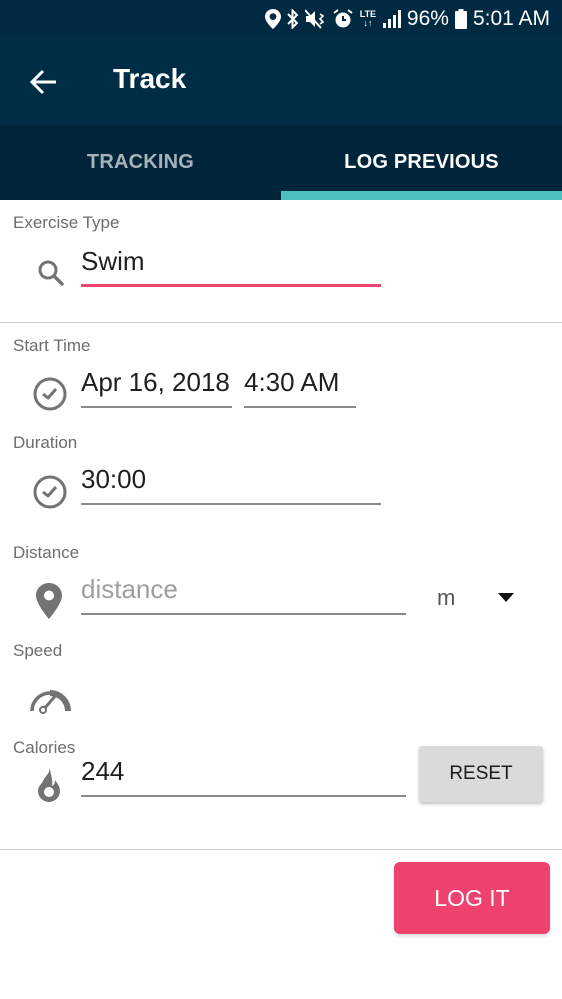 Image resolution: width=562 pixels, height=999 pixels. I want to click on log-it-button: LOG IT, so click(472, 898).